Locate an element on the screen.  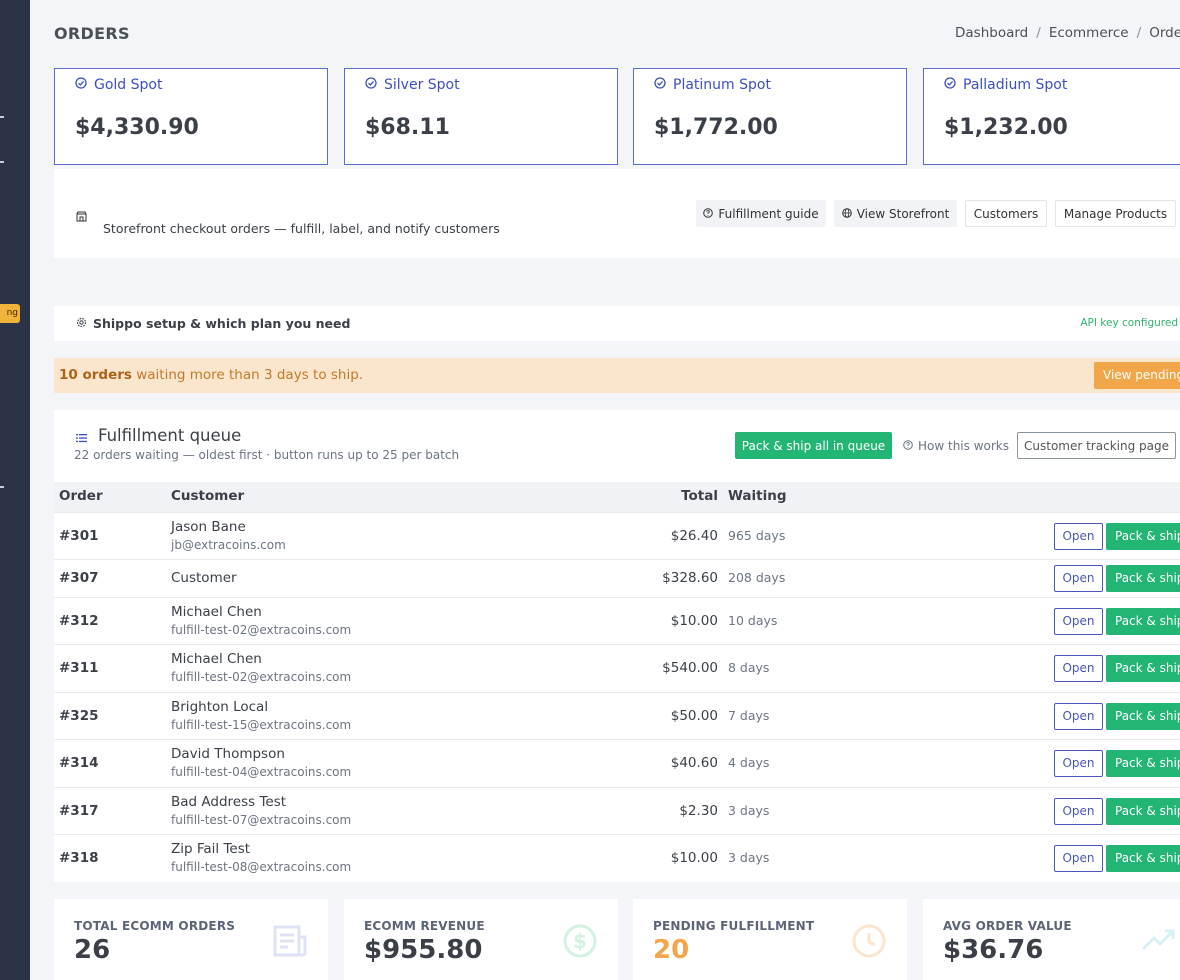
list-icon is located at coordinates (81, 437).